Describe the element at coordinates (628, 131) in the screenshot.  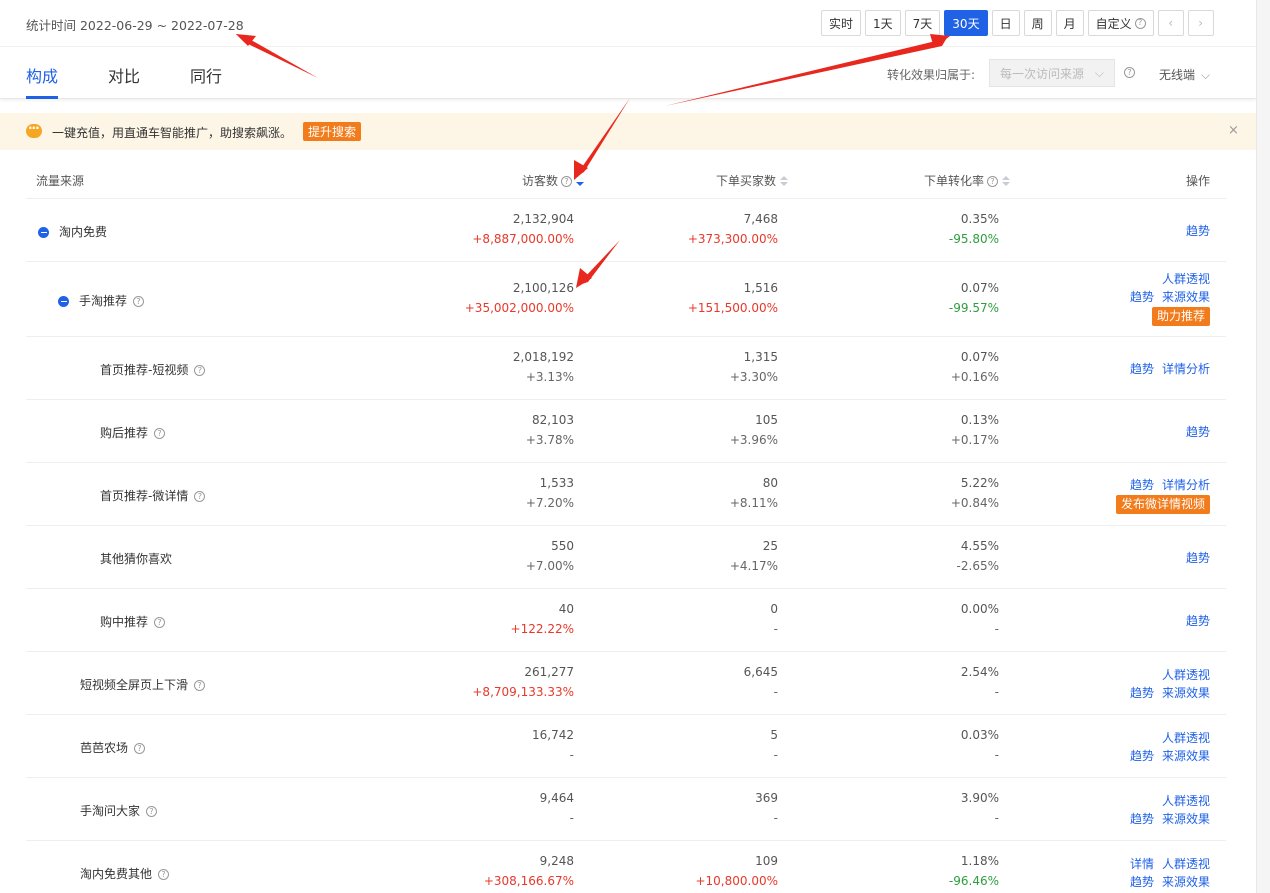
I see `promo-banner: 一键充值，用直通车智能推广，助搜索飙涨。 提升搜索 ×` at that location.